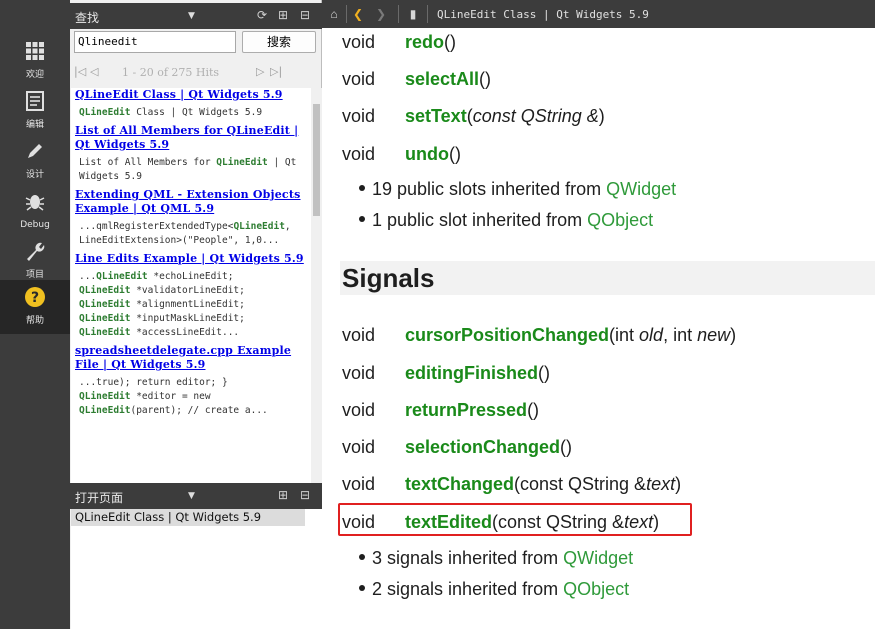 The width and height of the screenshot is (875, 629). What do you see at coordinates (196, 496) in the screenshot?
I see `open-pages-header: 打开页面 ▼ ⊞ ⊟` at bounding box center [196, 496].